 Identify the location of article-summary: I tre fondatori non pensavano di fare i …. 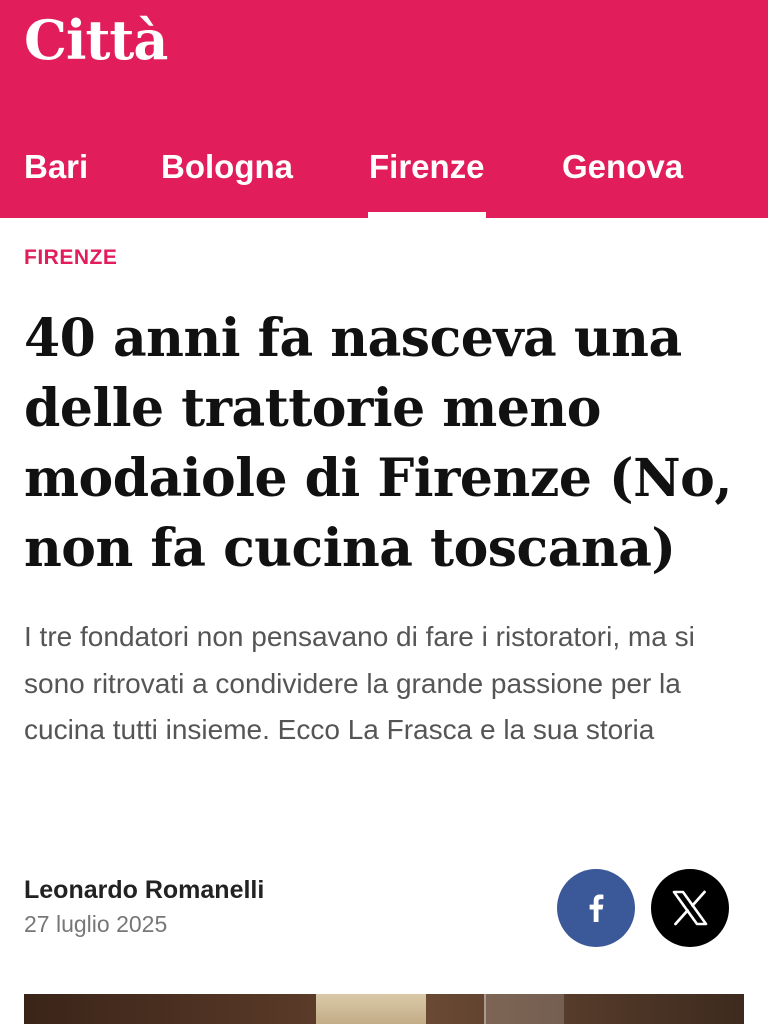
(359, 683).